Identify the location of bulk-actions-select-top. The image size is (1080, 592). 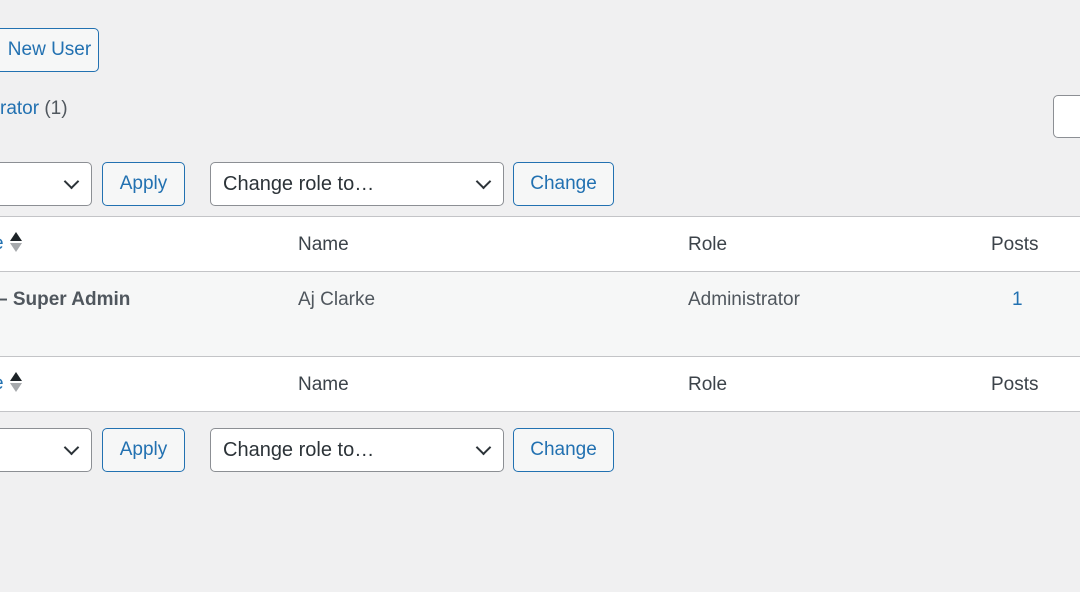
(46, 184).